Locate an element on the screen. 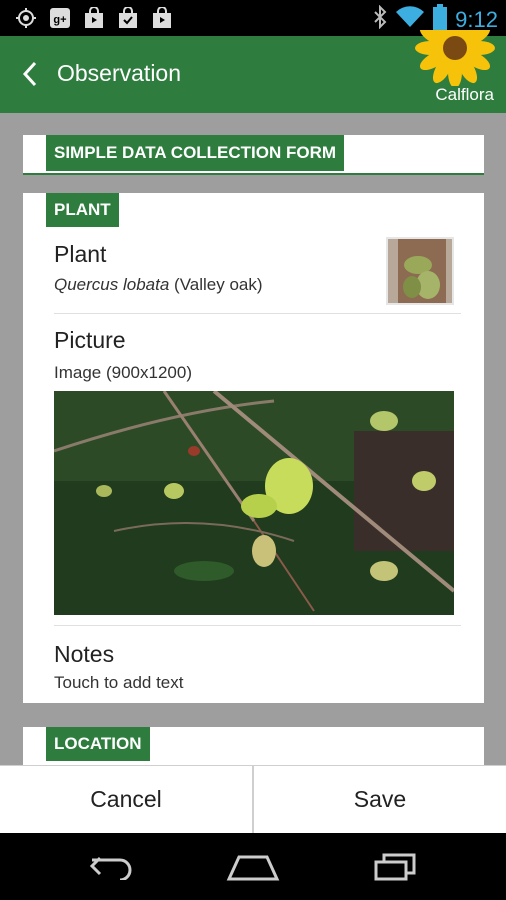  action-buttons-bar: Cancel Save is located at coordinates (253, 799).